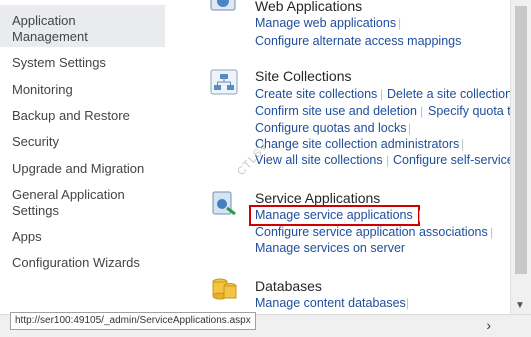 The width and height of the screenshot is (531, 337). I want to click on manage-web-applications-link: Manage web applications, so click(325, 23).